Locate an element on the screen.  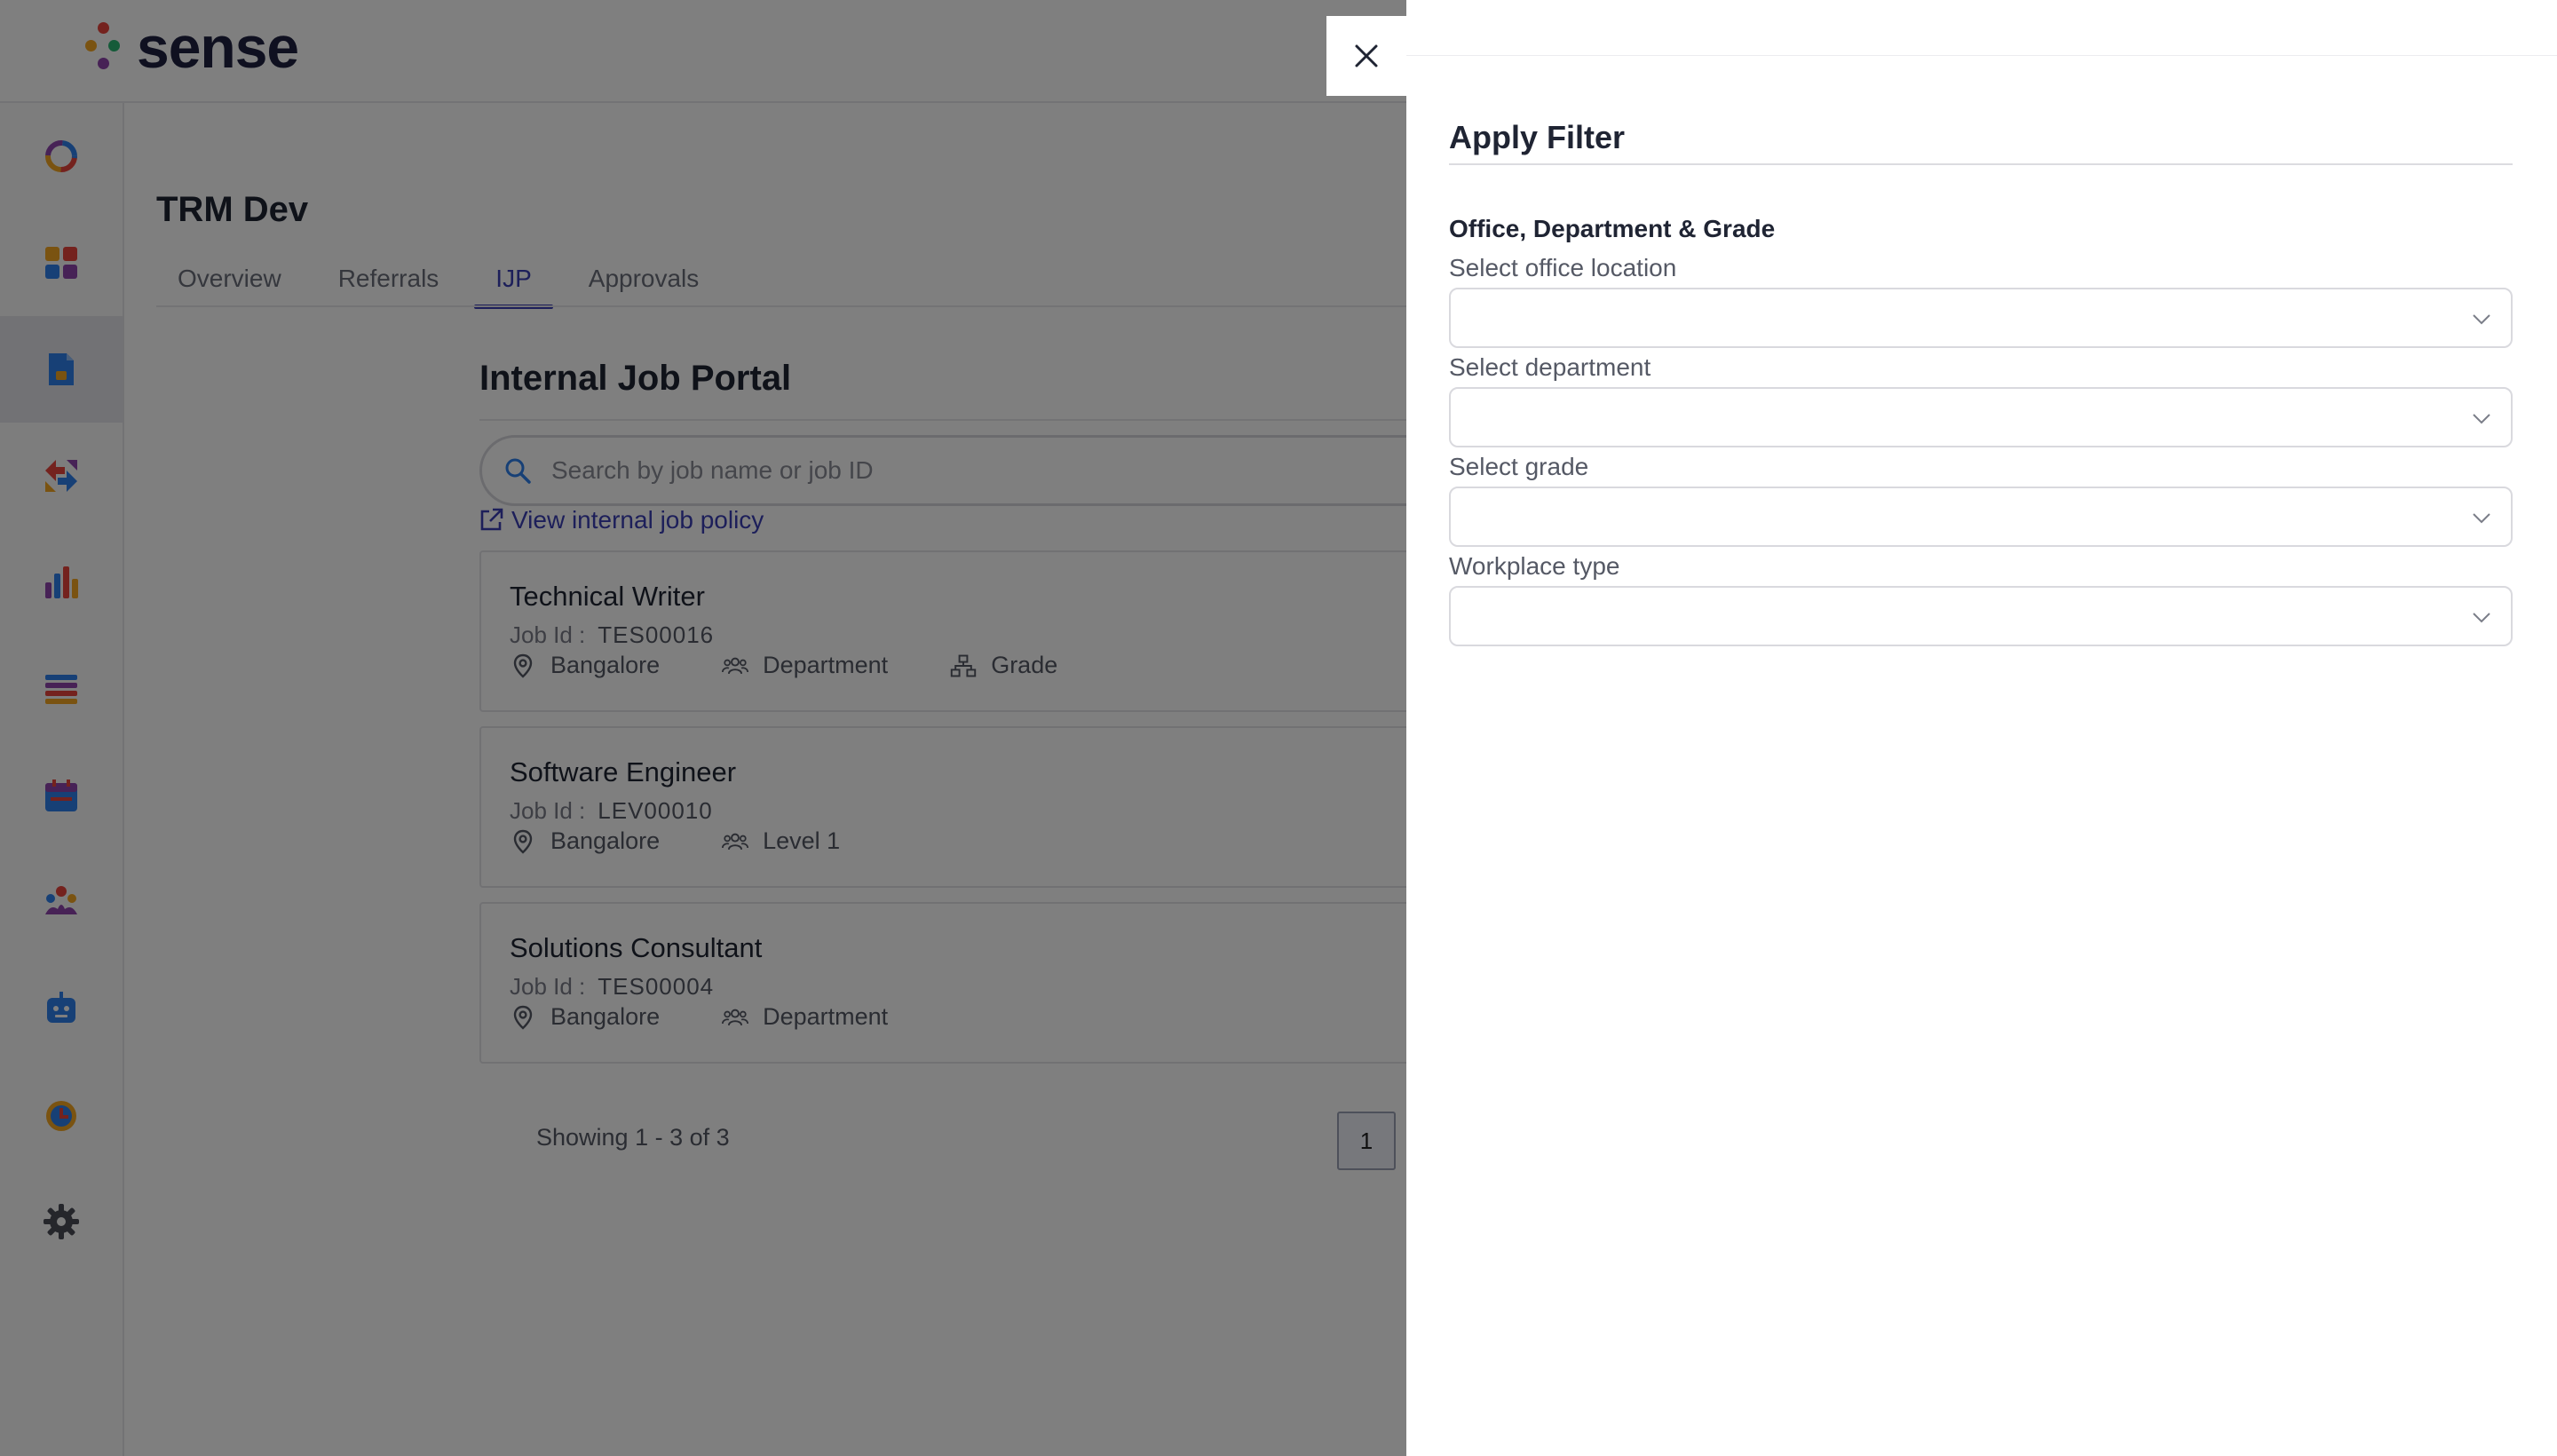
office-location-label: Select office location is located at coordinates (1563, 267).